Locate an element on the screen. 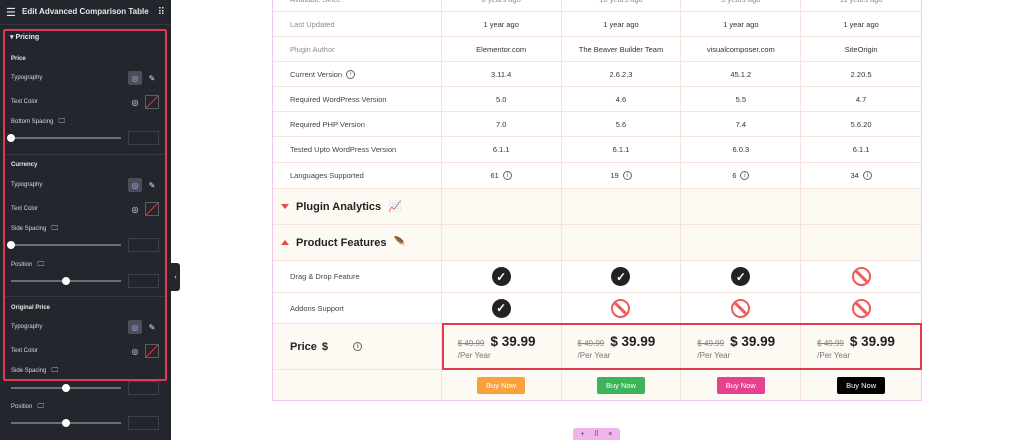 Image resolution: width=1024 pixels, height=440 pixels. table-cell: 1 year ago is located at coordinates (861, 24).